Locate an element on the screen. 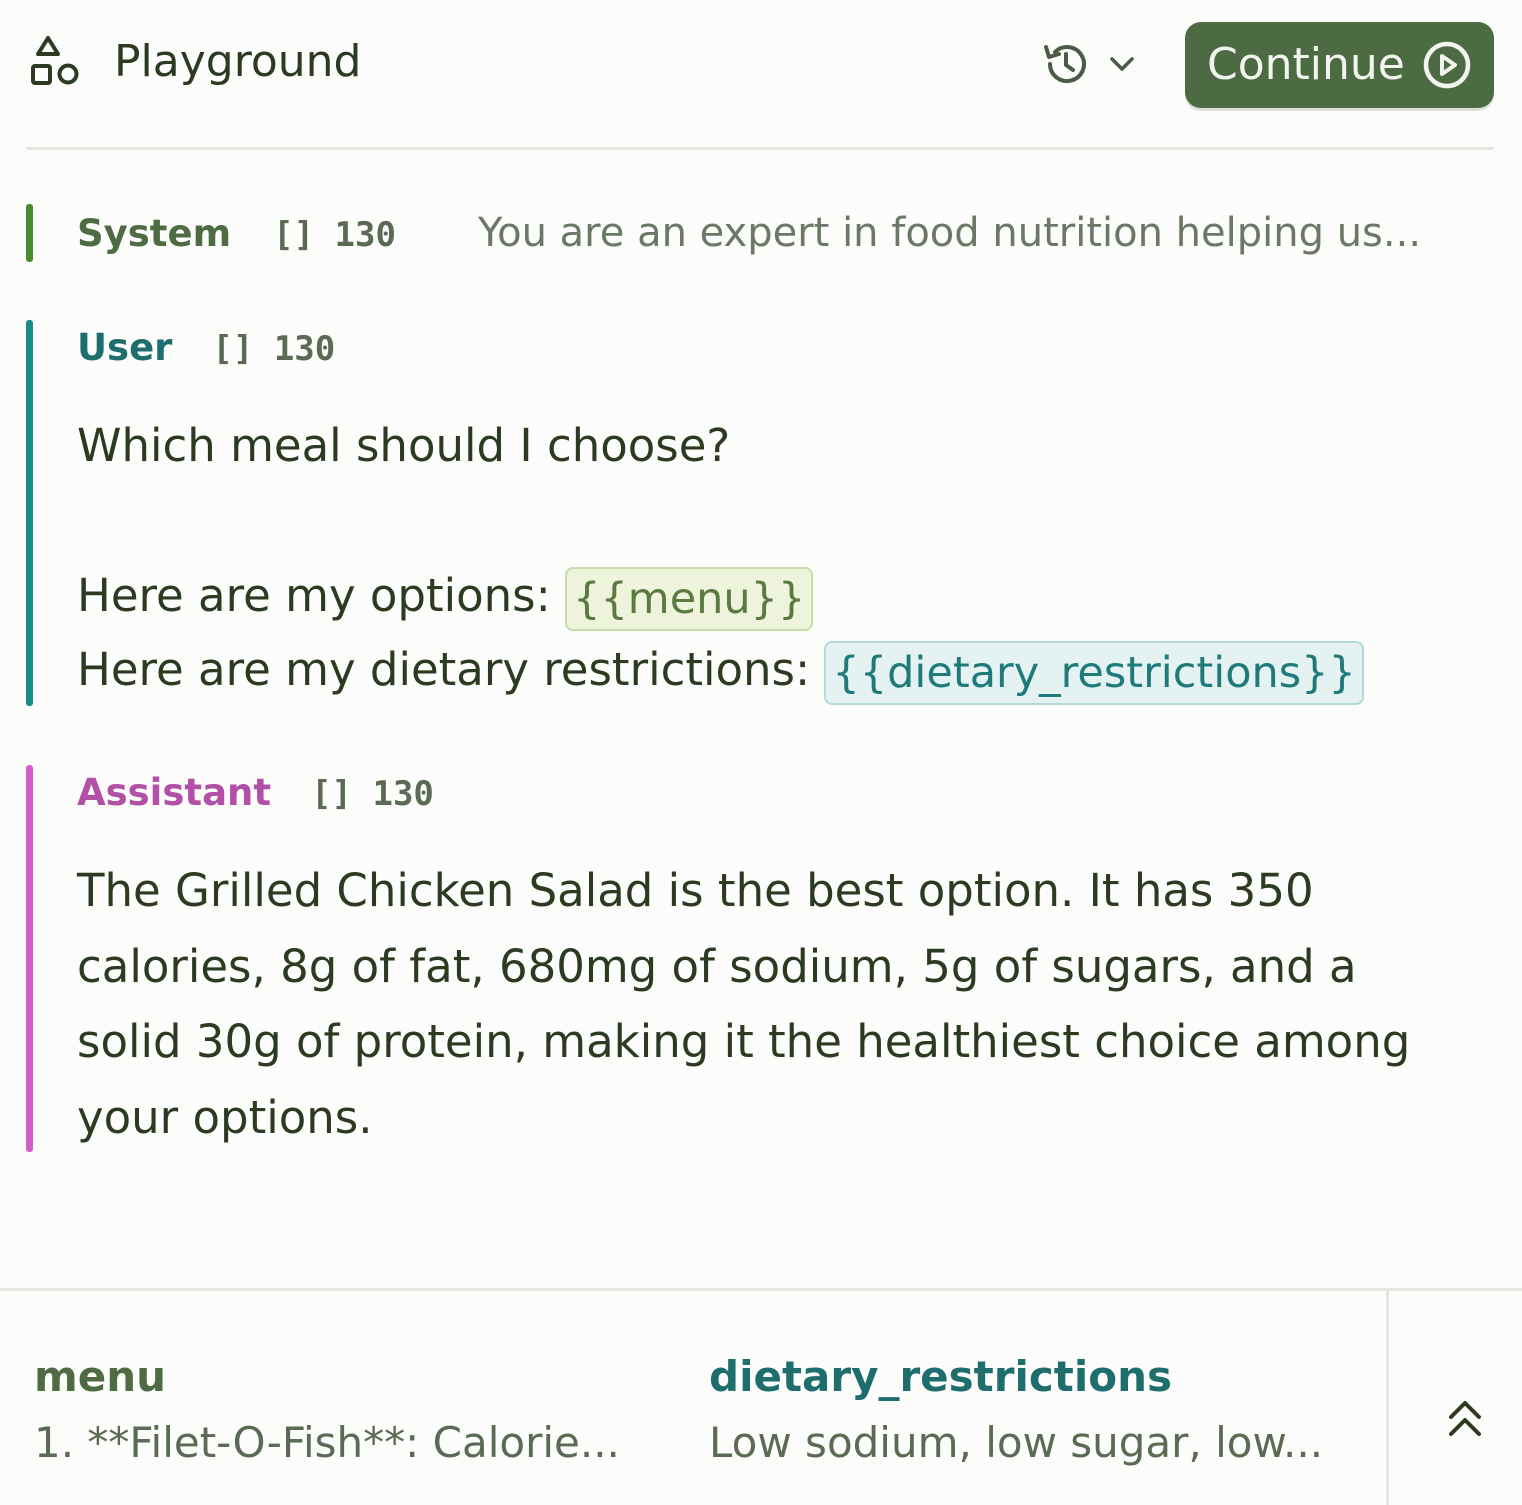 This screenshot has height=1505, width=1522. expand-variables-button is located at coordinates (1454, 1398).